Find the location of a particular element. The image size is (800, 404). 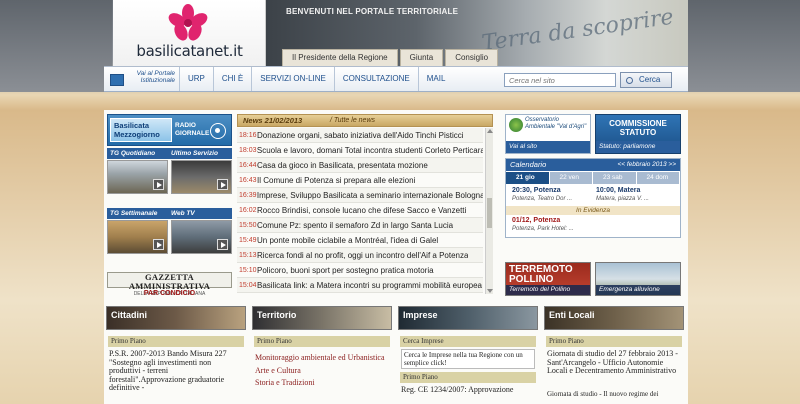

calendar-header: Calendario << febbraio 2013 >> is located at coordinates (593, 165).